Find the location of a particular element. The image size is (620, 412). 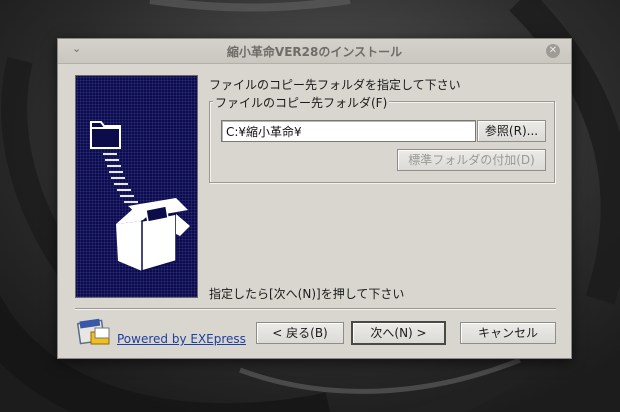

destination-group-label: ファイルのコピー先フォルダ(F) is located at coordinates (301, 102).